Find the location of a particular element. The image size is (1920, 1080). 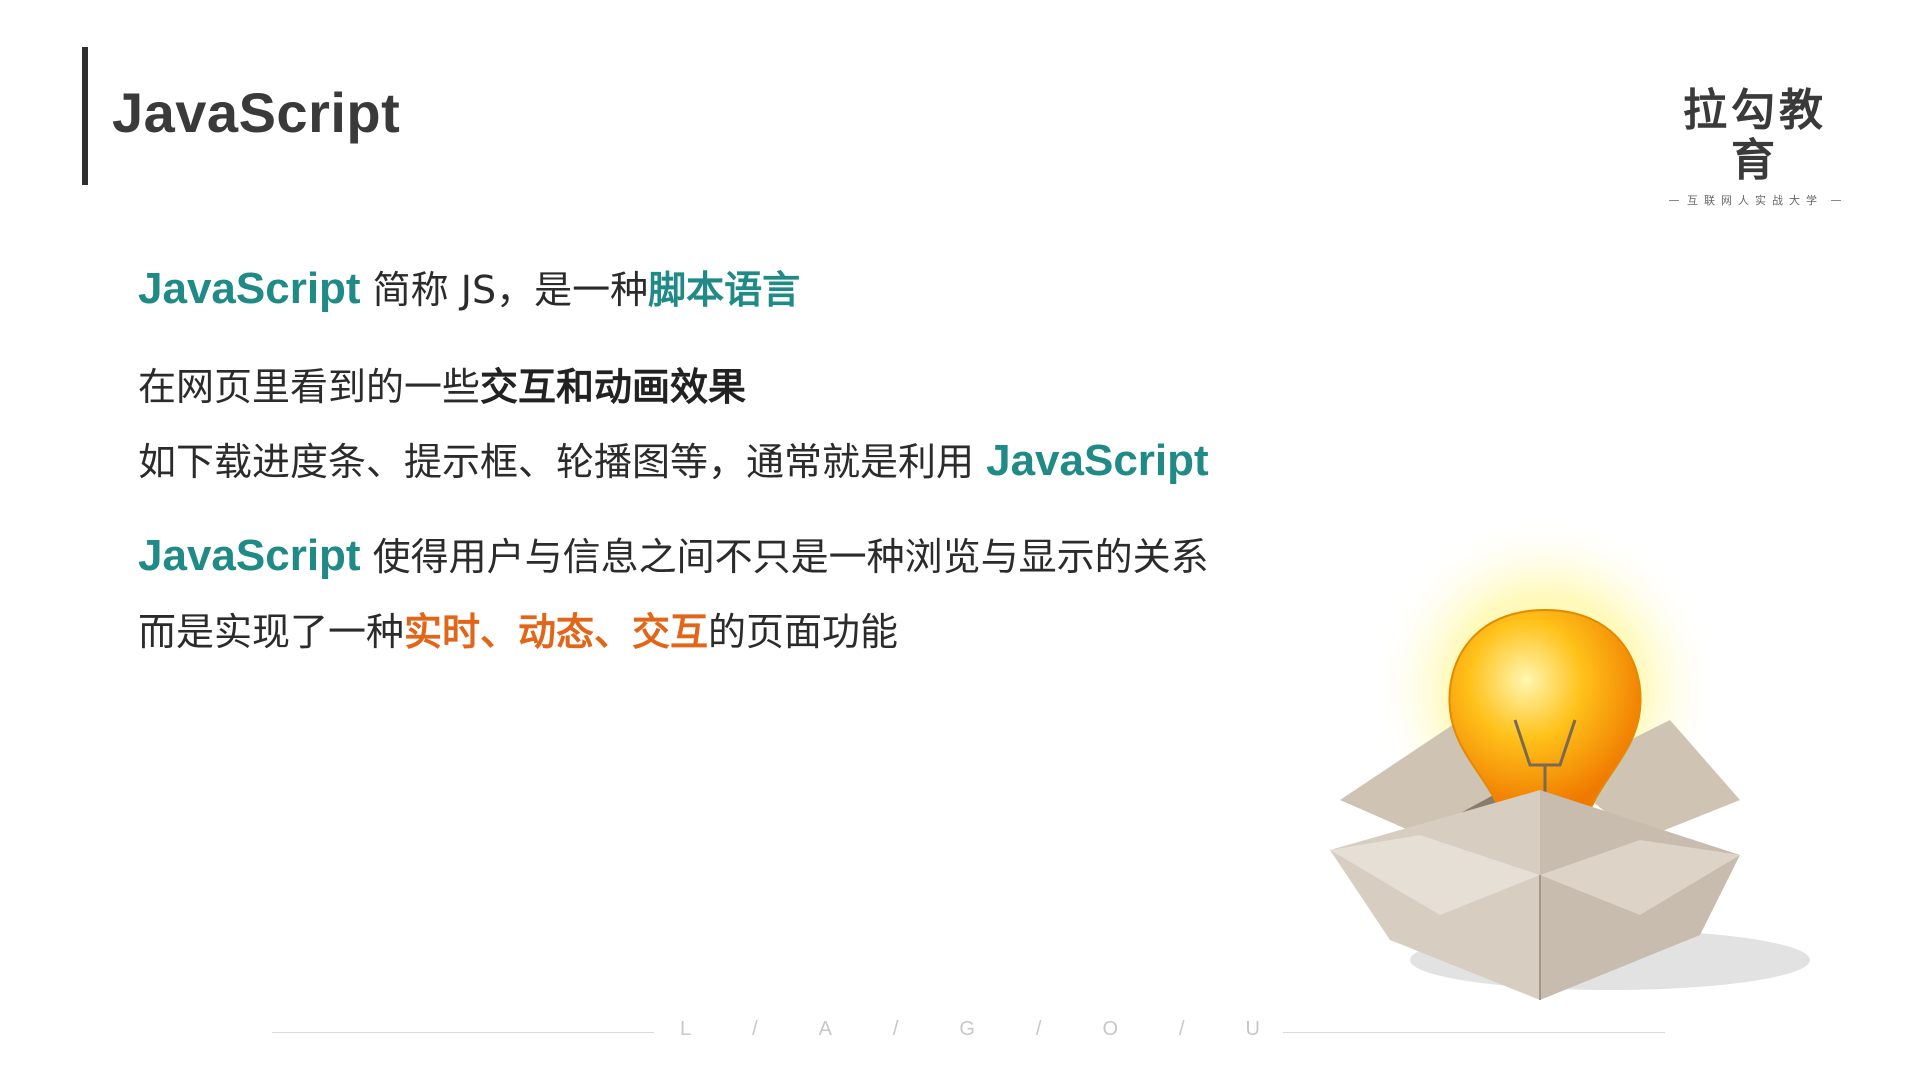

line5-tail: 的页面功能 is located at coordinates (803, 632).